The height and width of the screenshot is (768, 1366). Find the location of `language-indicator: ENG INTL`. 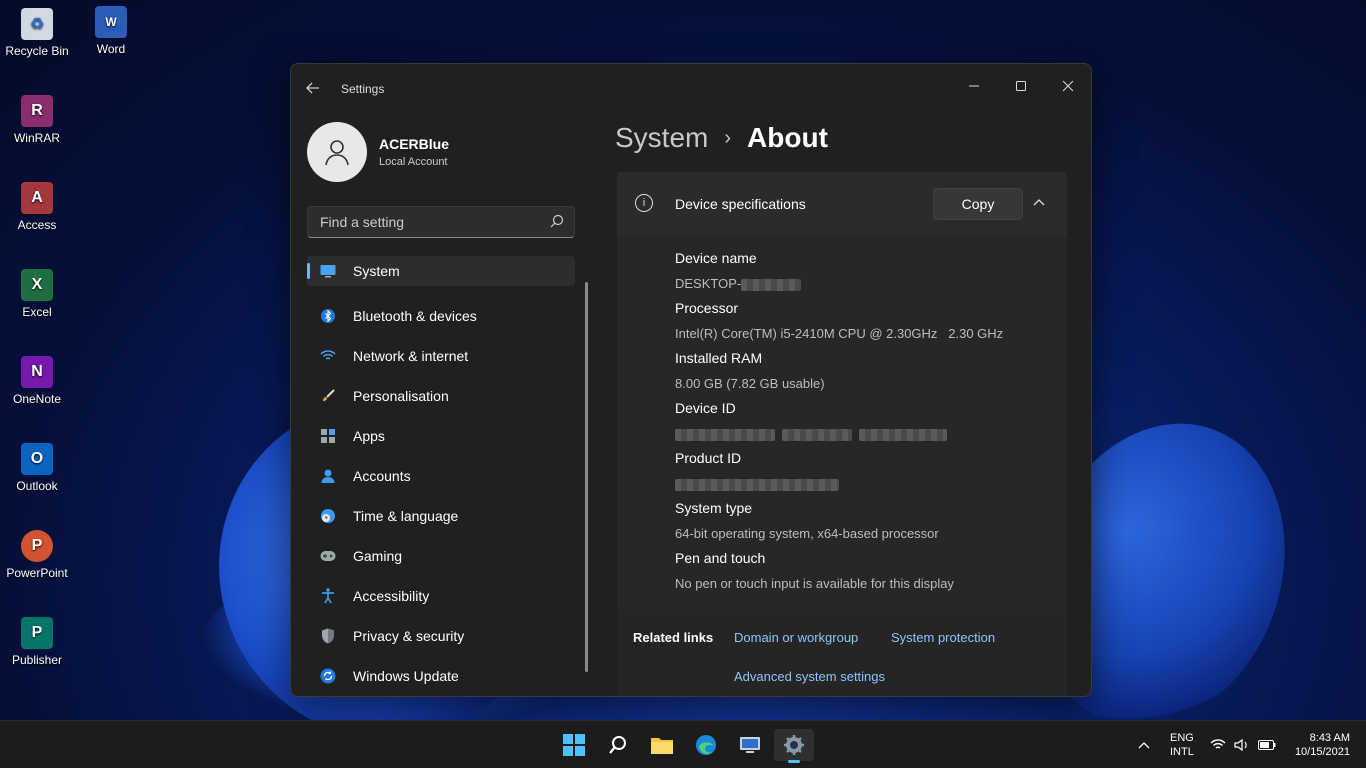

language-indicator: ENG INTL is located at coordinates (1182, 745).